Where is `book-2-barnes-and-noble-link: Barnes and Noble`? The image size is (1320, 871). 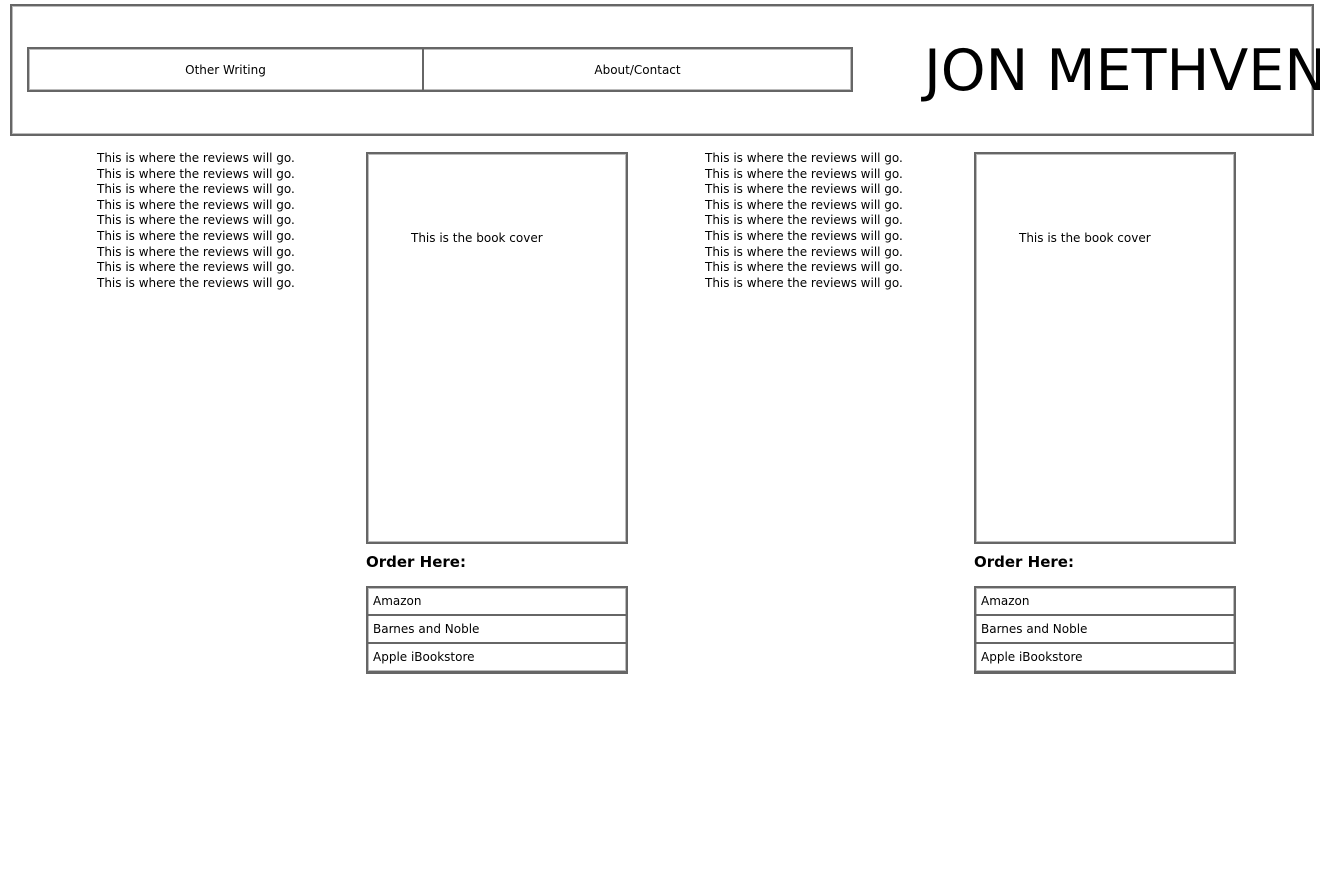
book-2-barnes-and-noble-link: Barnes and Noble is located at coordinates (1105, 630).